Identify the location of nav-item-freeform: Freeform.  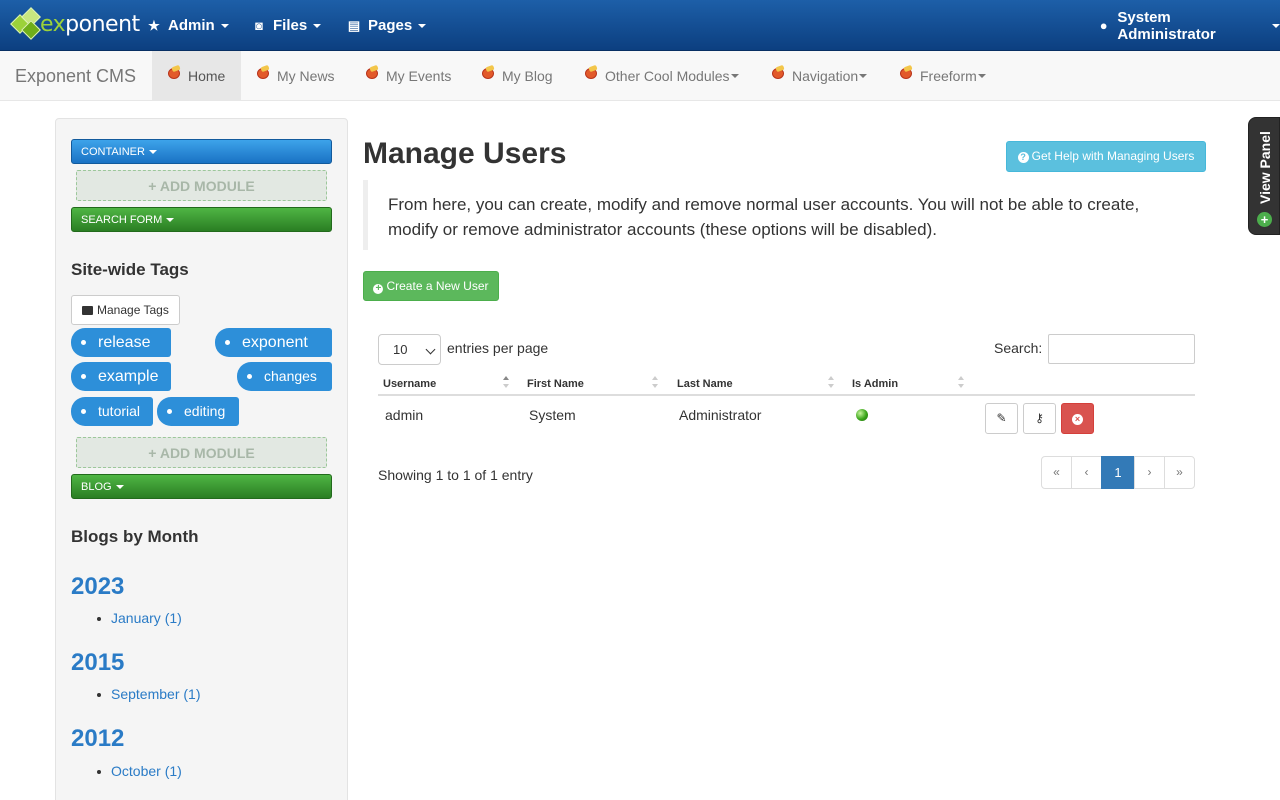
(942, 76).